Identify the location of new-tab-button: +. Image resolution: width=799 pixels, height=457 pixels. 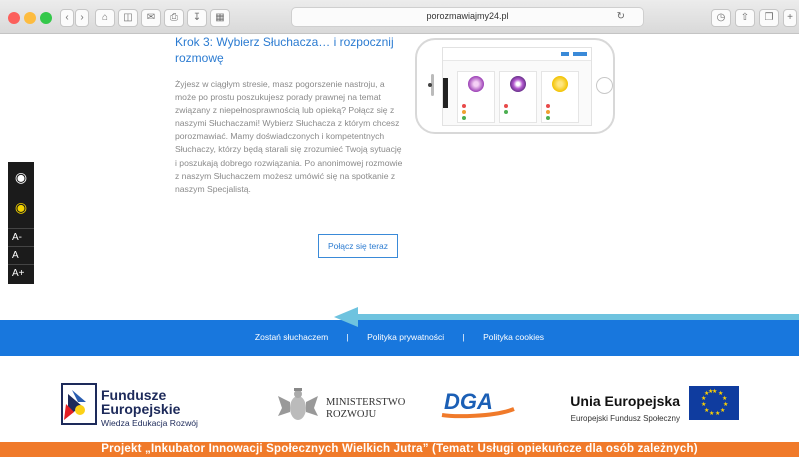
(790, 18).